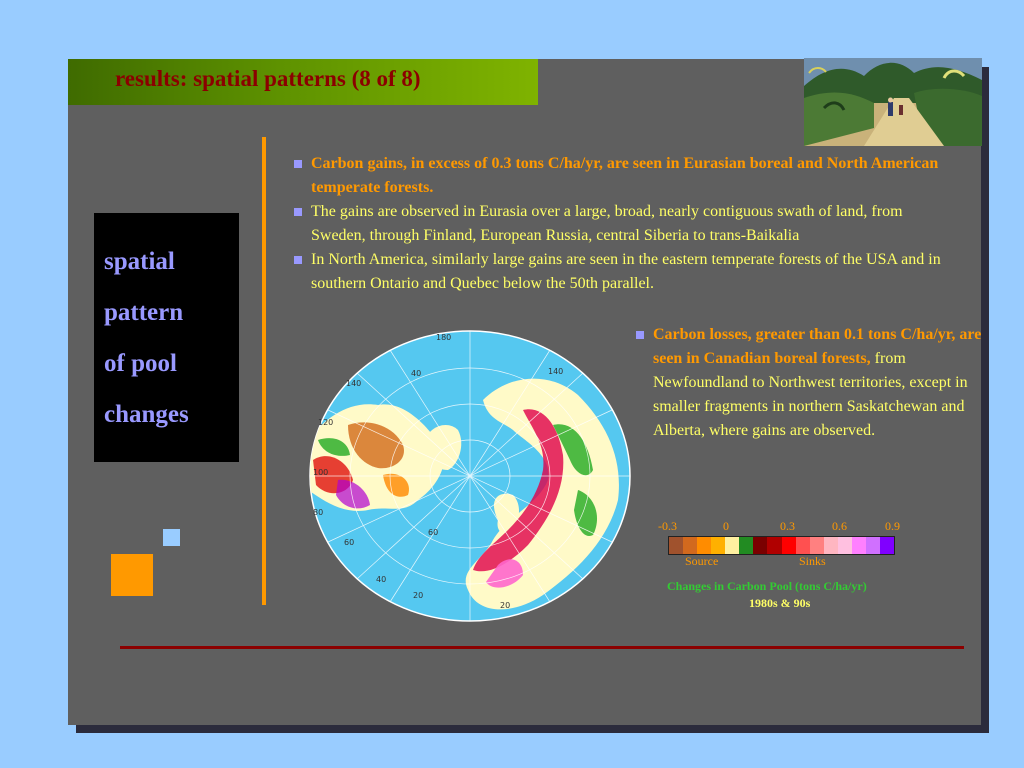  I want to click on legend-tick: 0.9, so click(892, 526).